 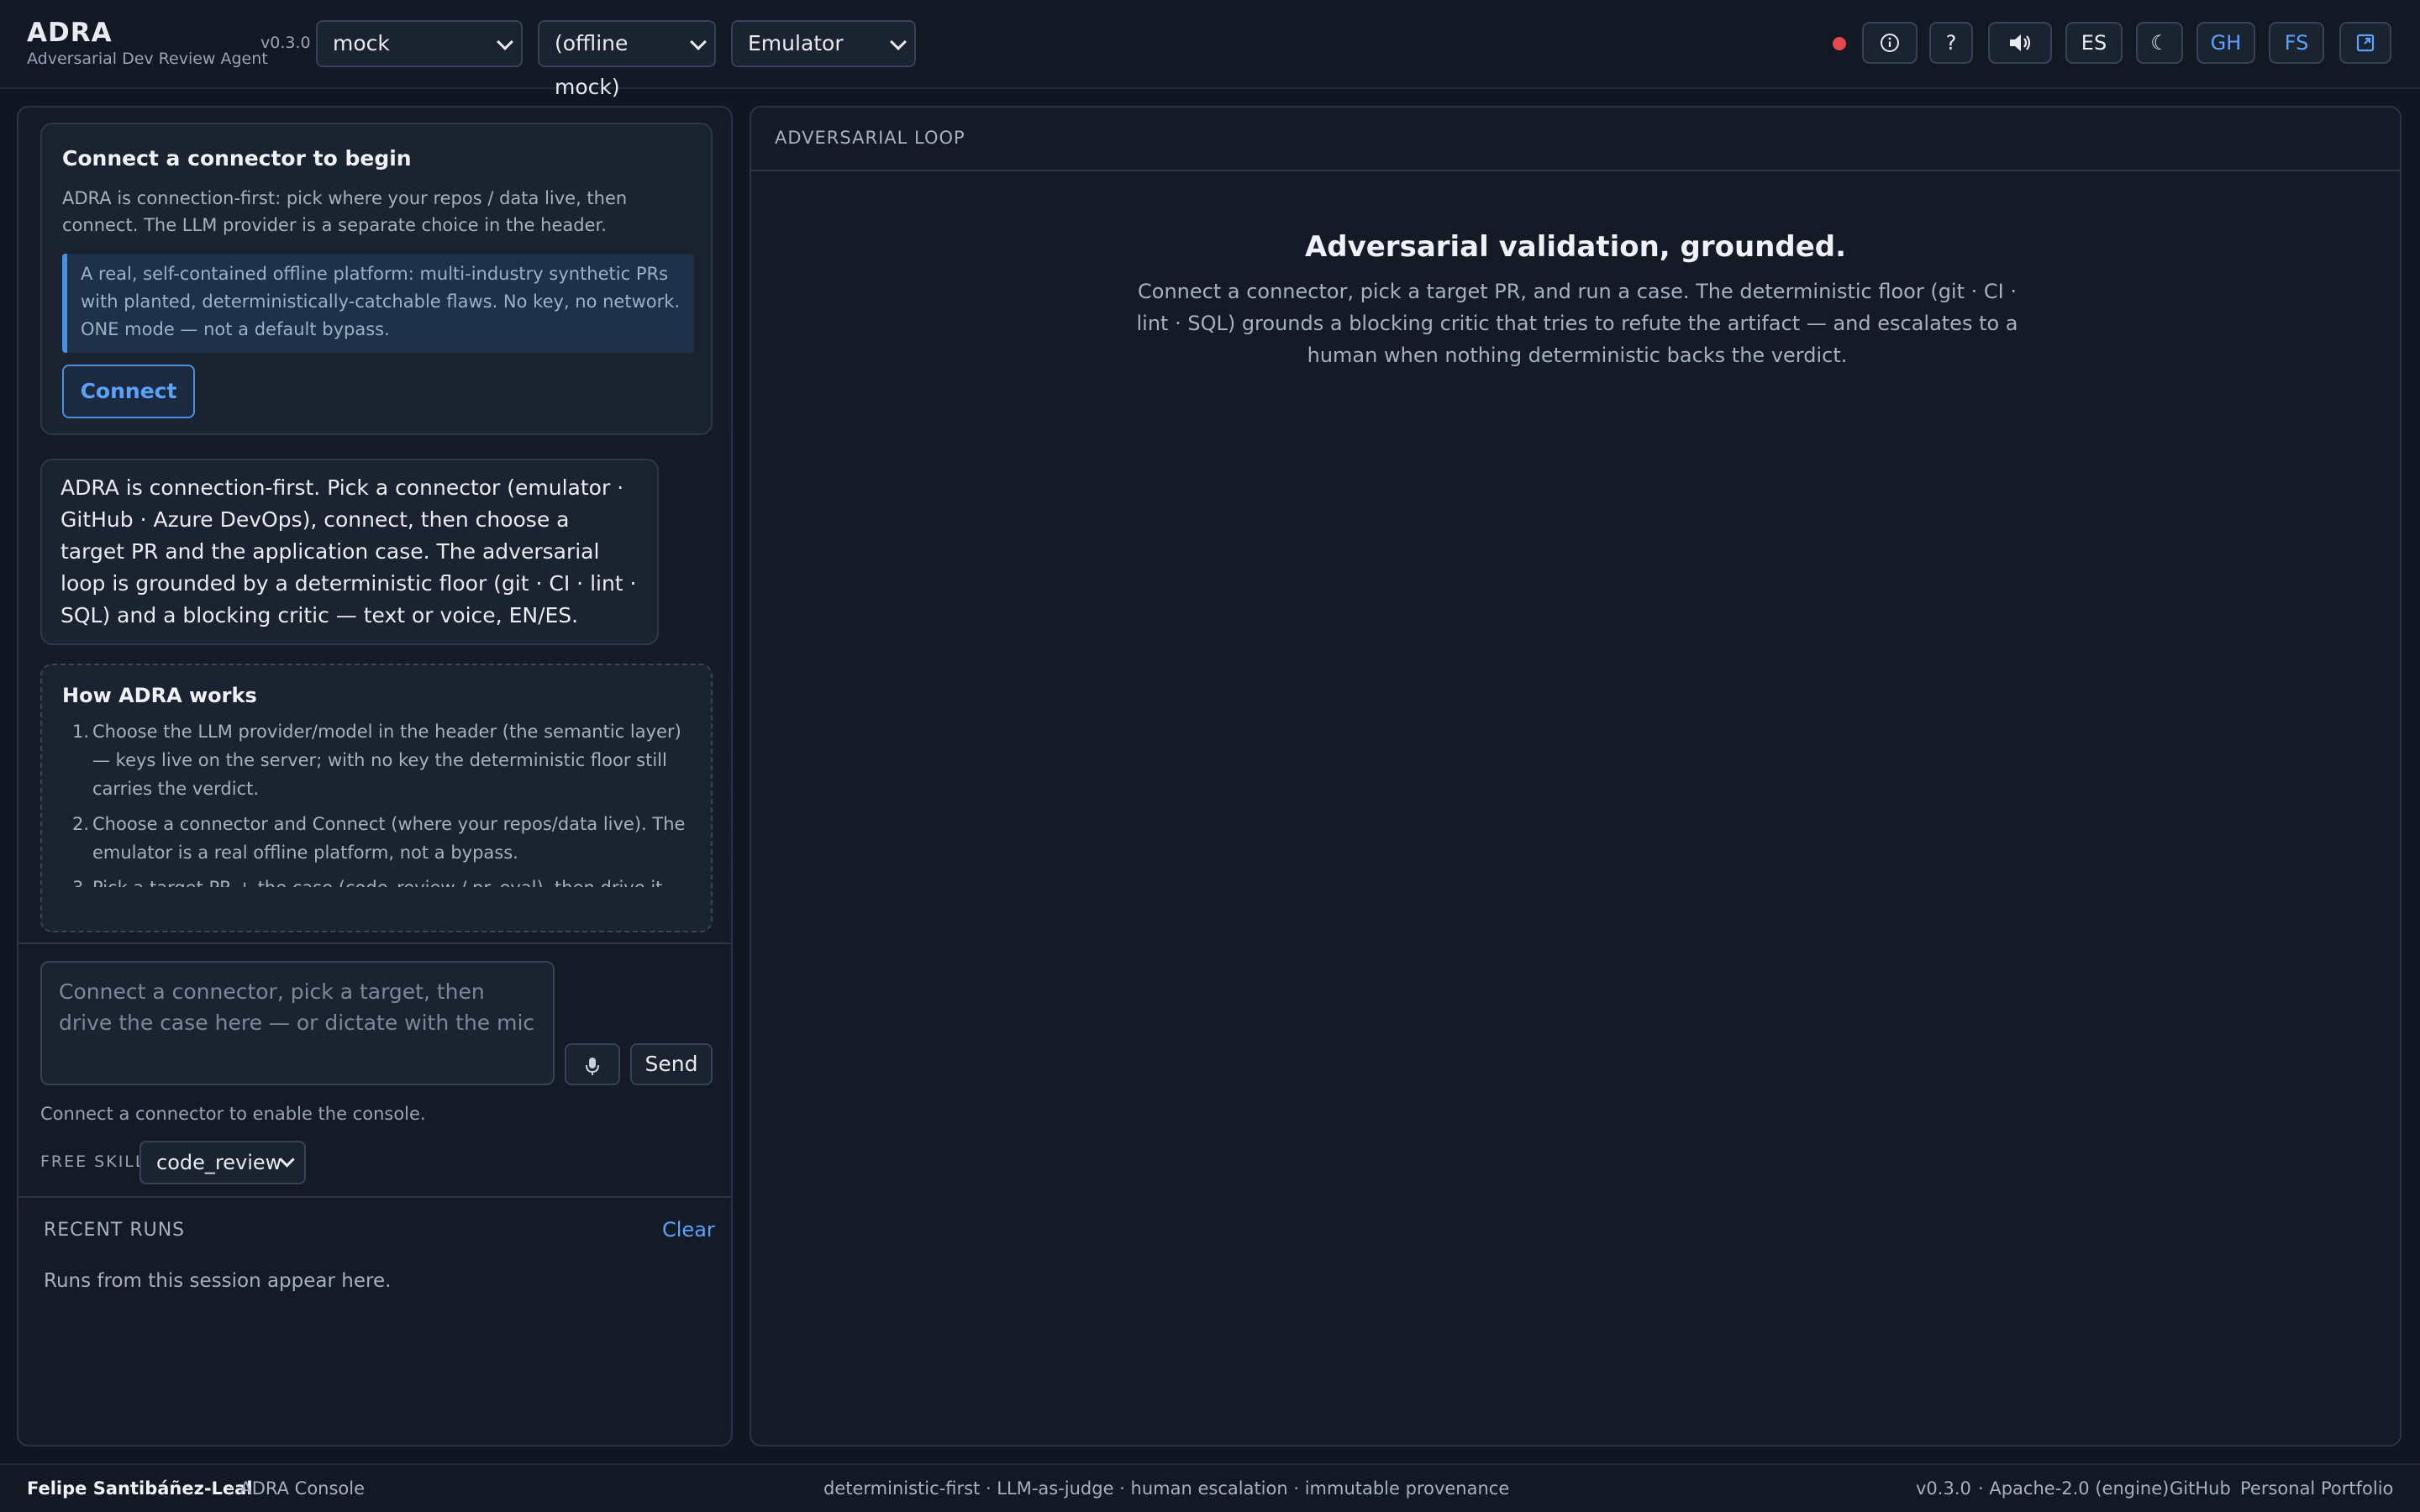 What do you see at coordinates (147, 59) in the screenshot?
I see `app-subtitle: Adversarial Dev Review Agent` at bounding box center [147, 59].